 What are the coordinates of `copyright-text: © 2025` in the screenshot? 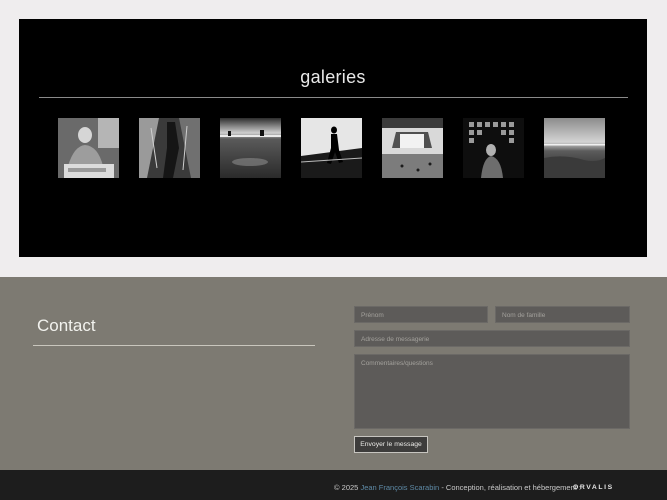 It's located at (346, 487).